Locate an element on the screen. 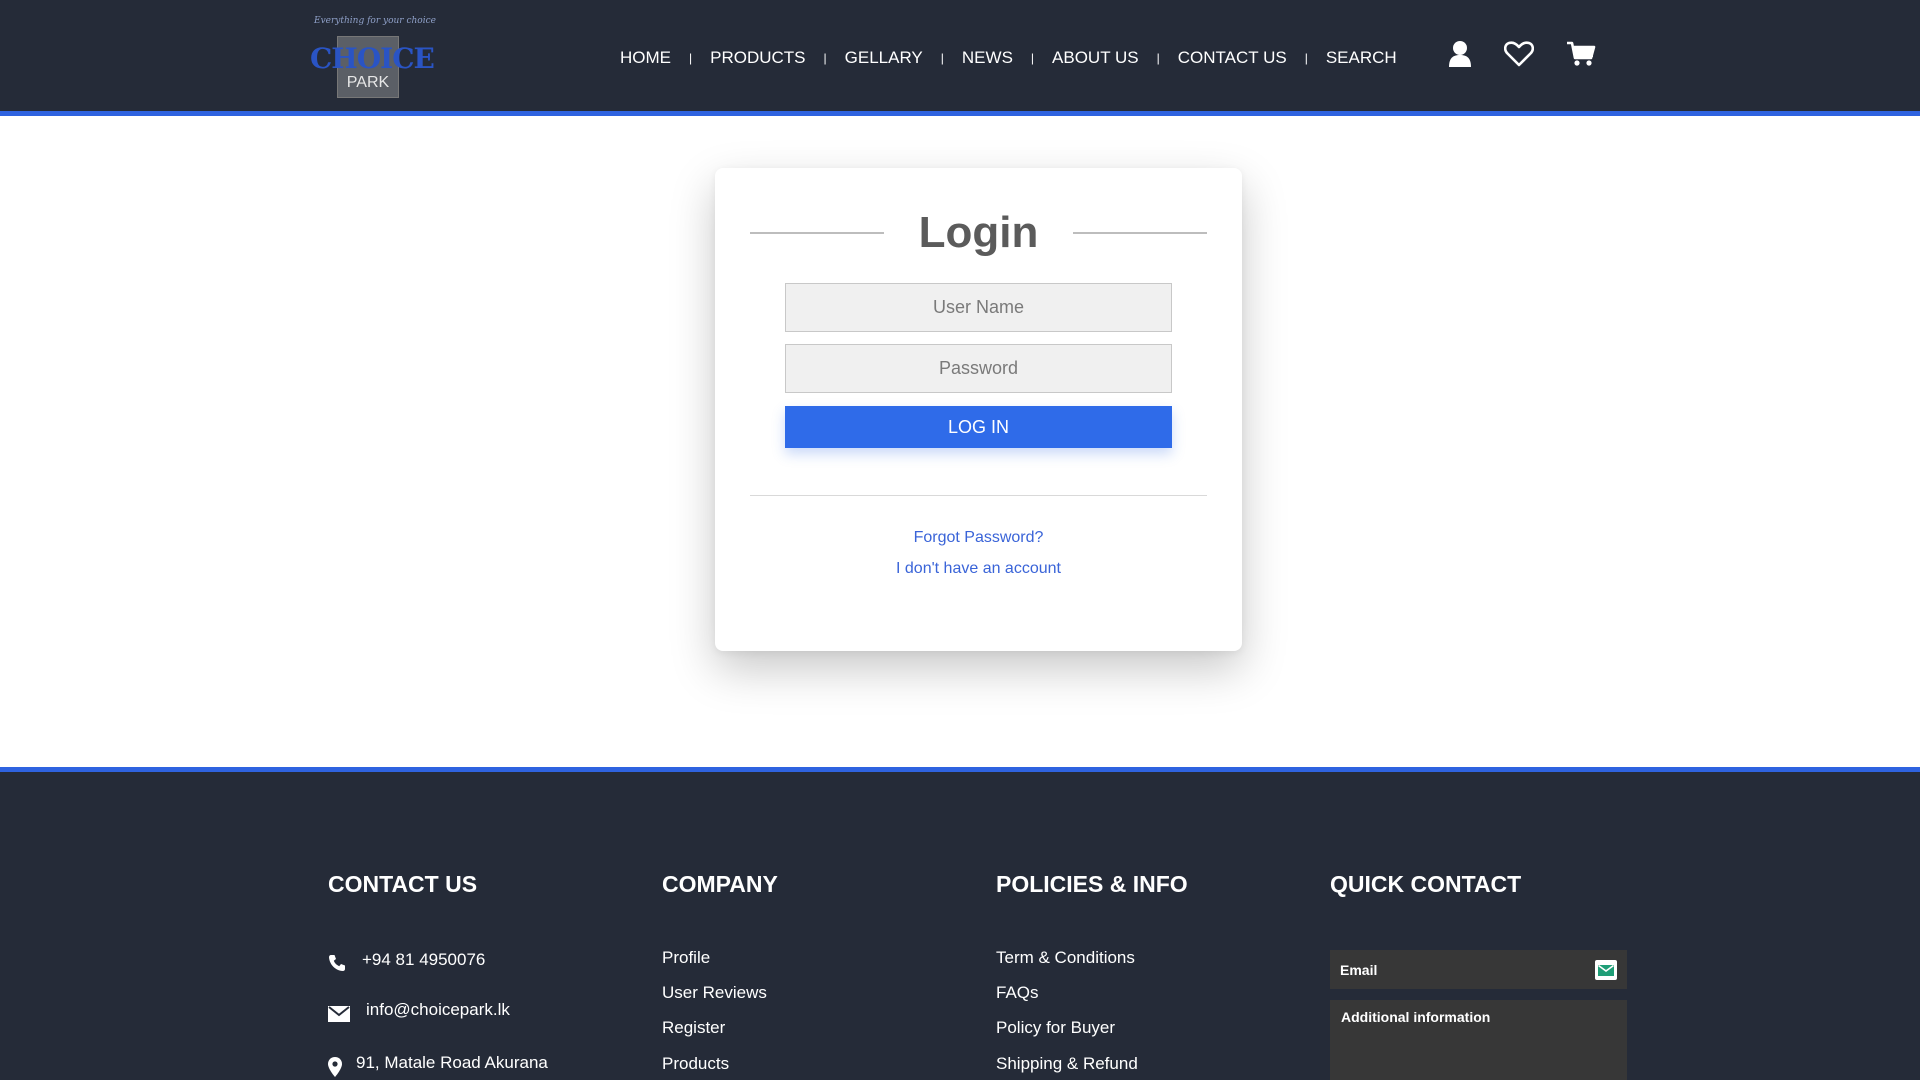 This screenshot has width=1920, height=1080. contact-address: 91, Matale Road Akurana is located at coordinates (438, 1063).